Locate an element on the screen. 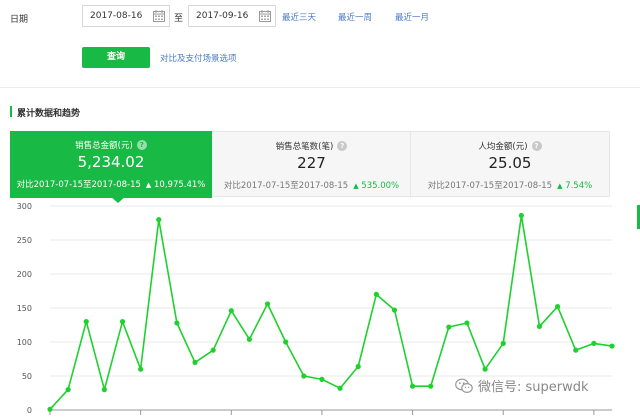  x-axis is located at coordinates (330, 412).